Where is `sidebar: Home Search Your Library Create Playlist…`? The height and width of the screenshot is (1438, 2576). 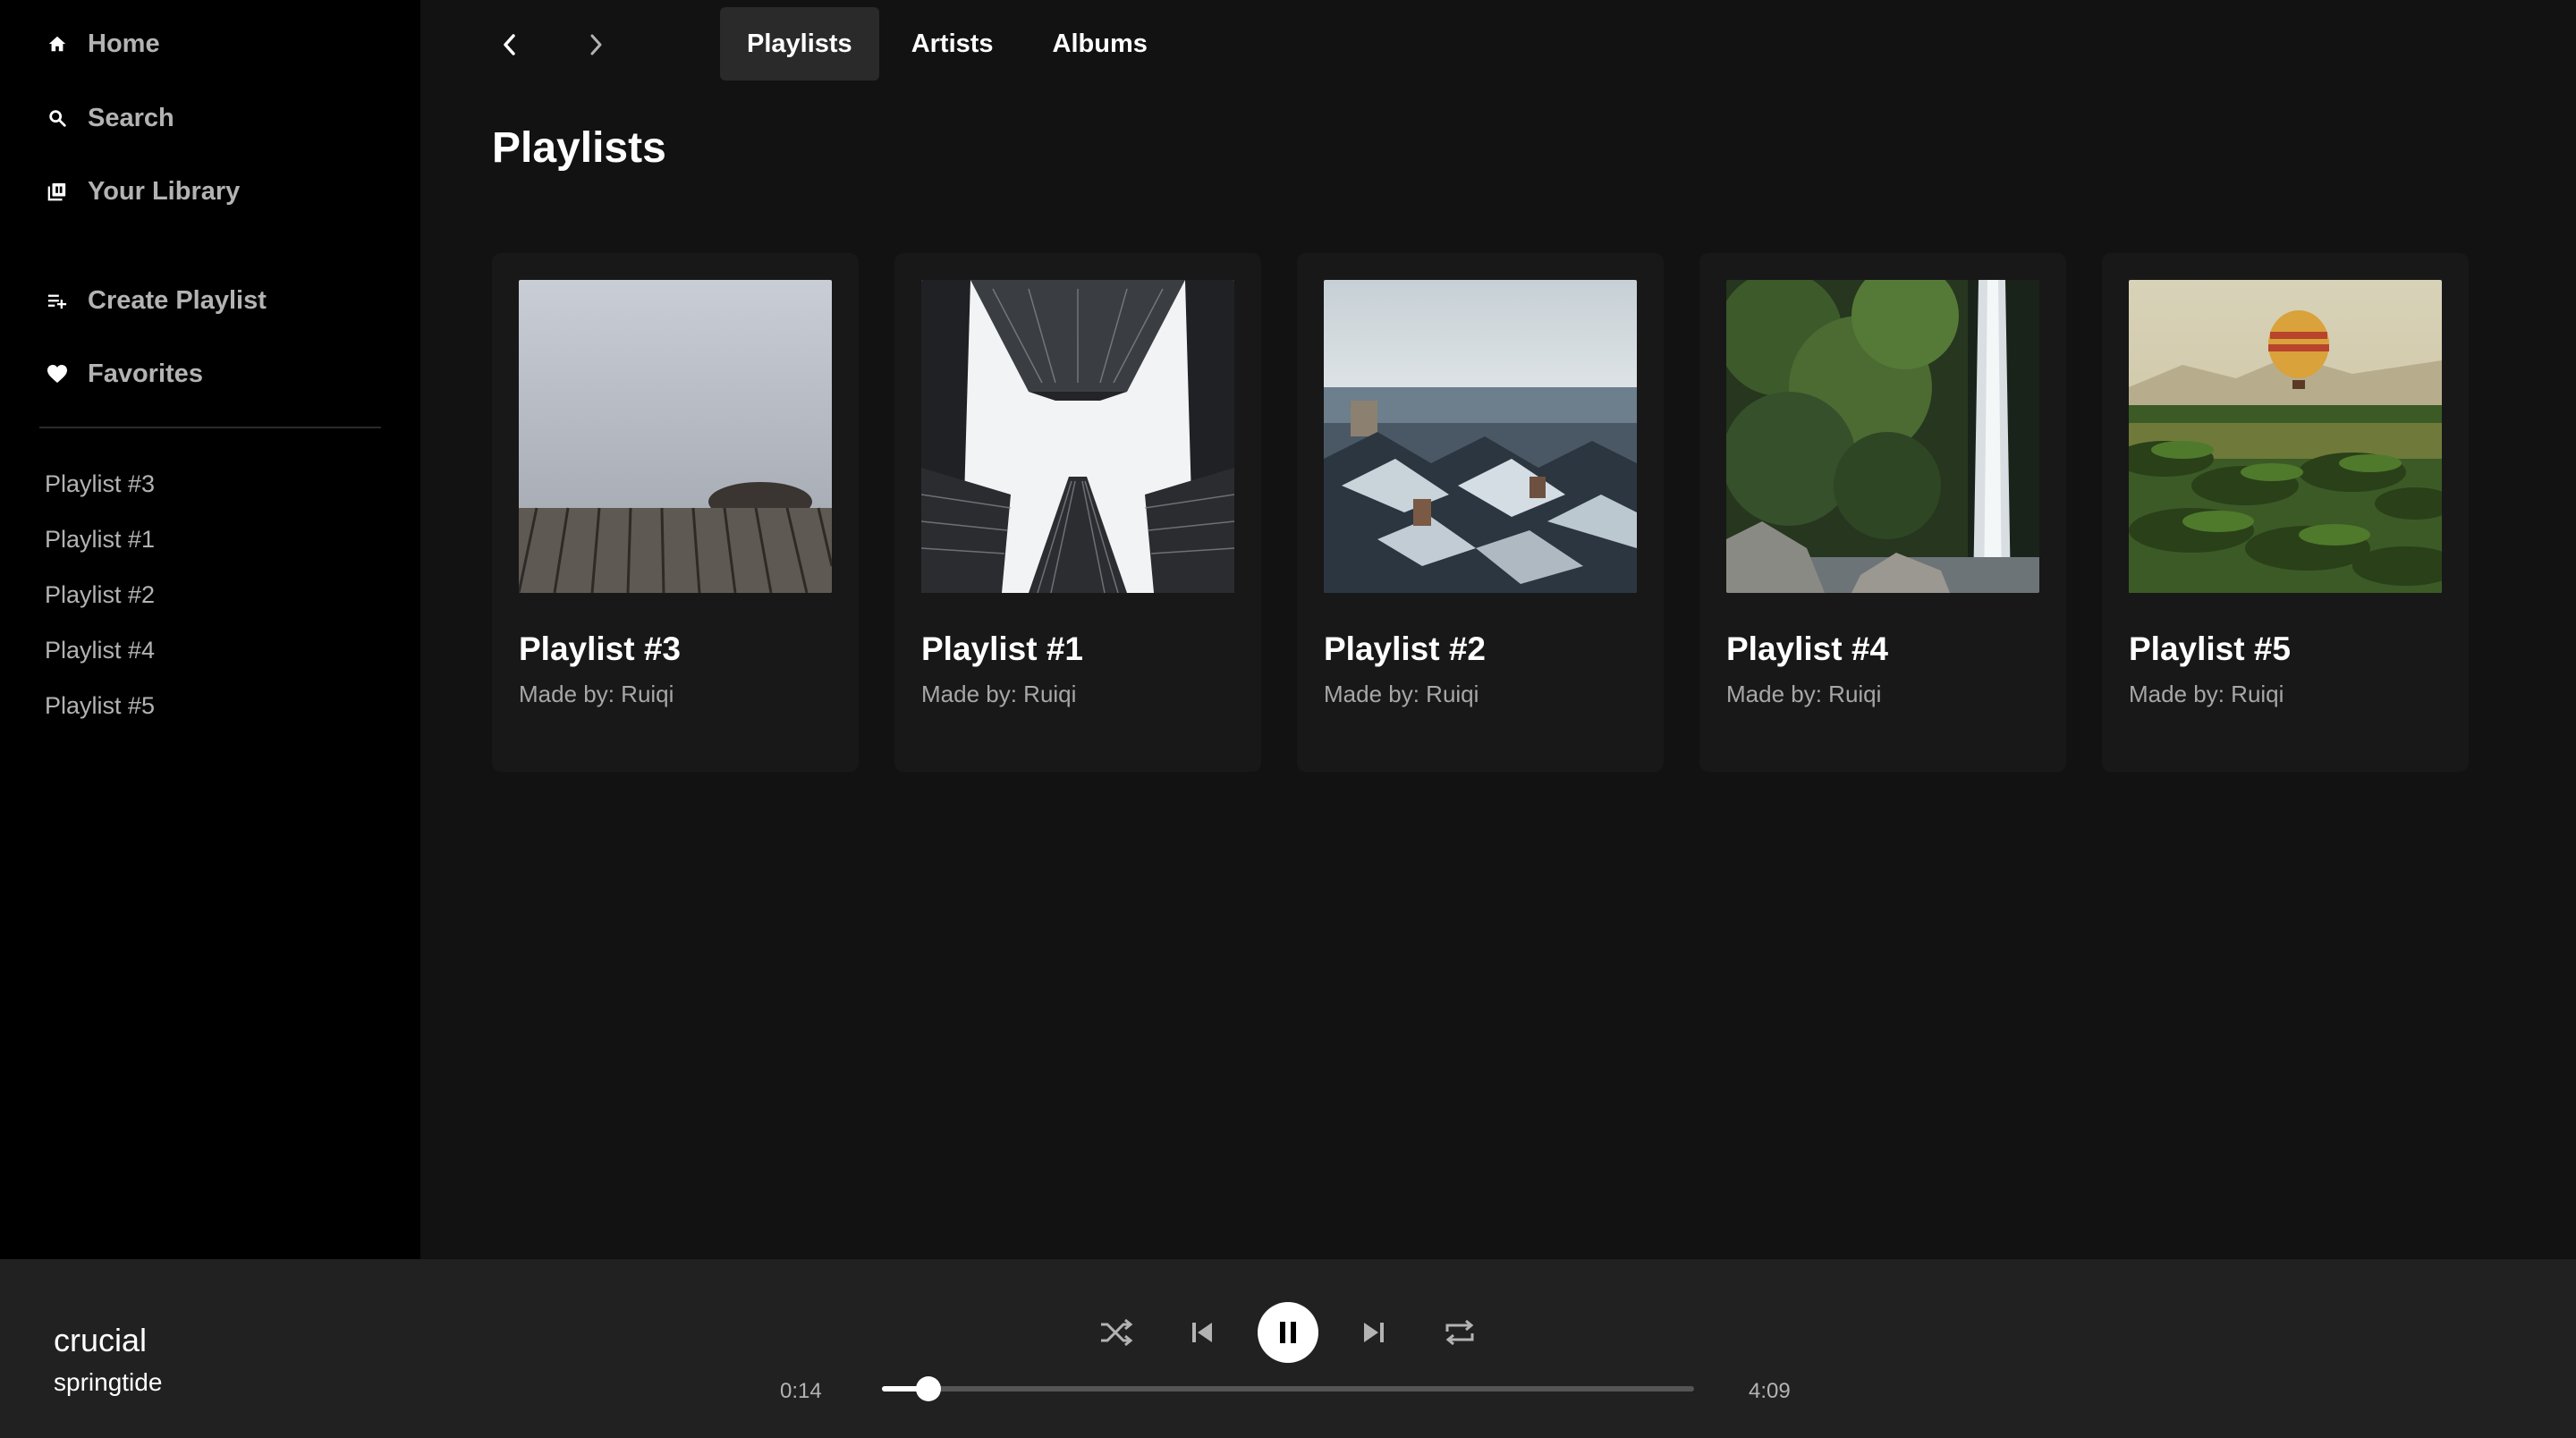 sidebar: Home Search Your Library Create Playlist… is located at coordinates (210, 629).